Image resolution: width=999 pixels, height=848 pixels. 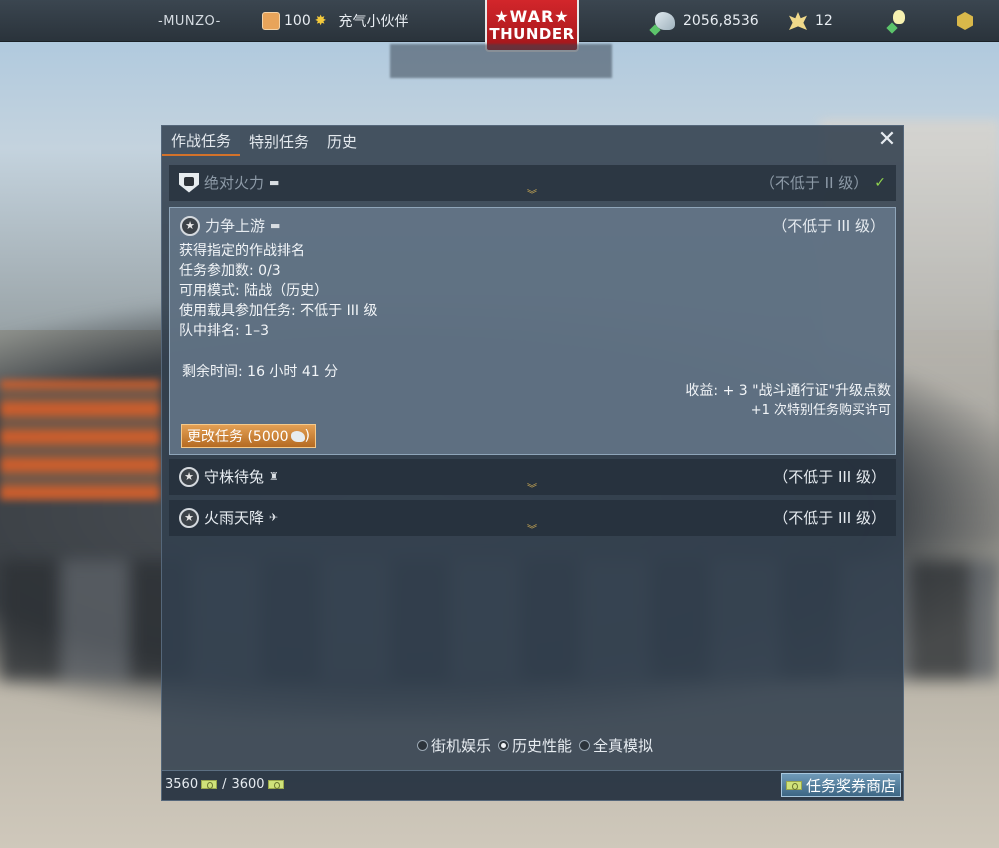 I want to click on username: -MUNZO-, so click(x=189, y=21).